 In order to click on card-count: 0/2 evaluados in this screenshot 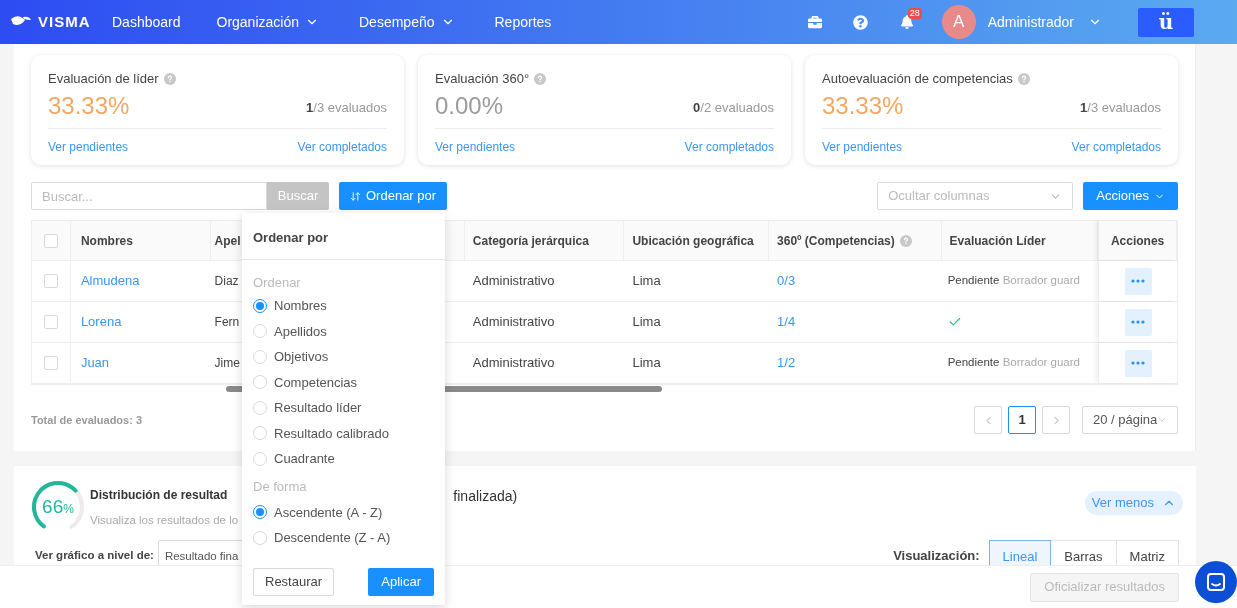, I will do `click(733, 108)`.